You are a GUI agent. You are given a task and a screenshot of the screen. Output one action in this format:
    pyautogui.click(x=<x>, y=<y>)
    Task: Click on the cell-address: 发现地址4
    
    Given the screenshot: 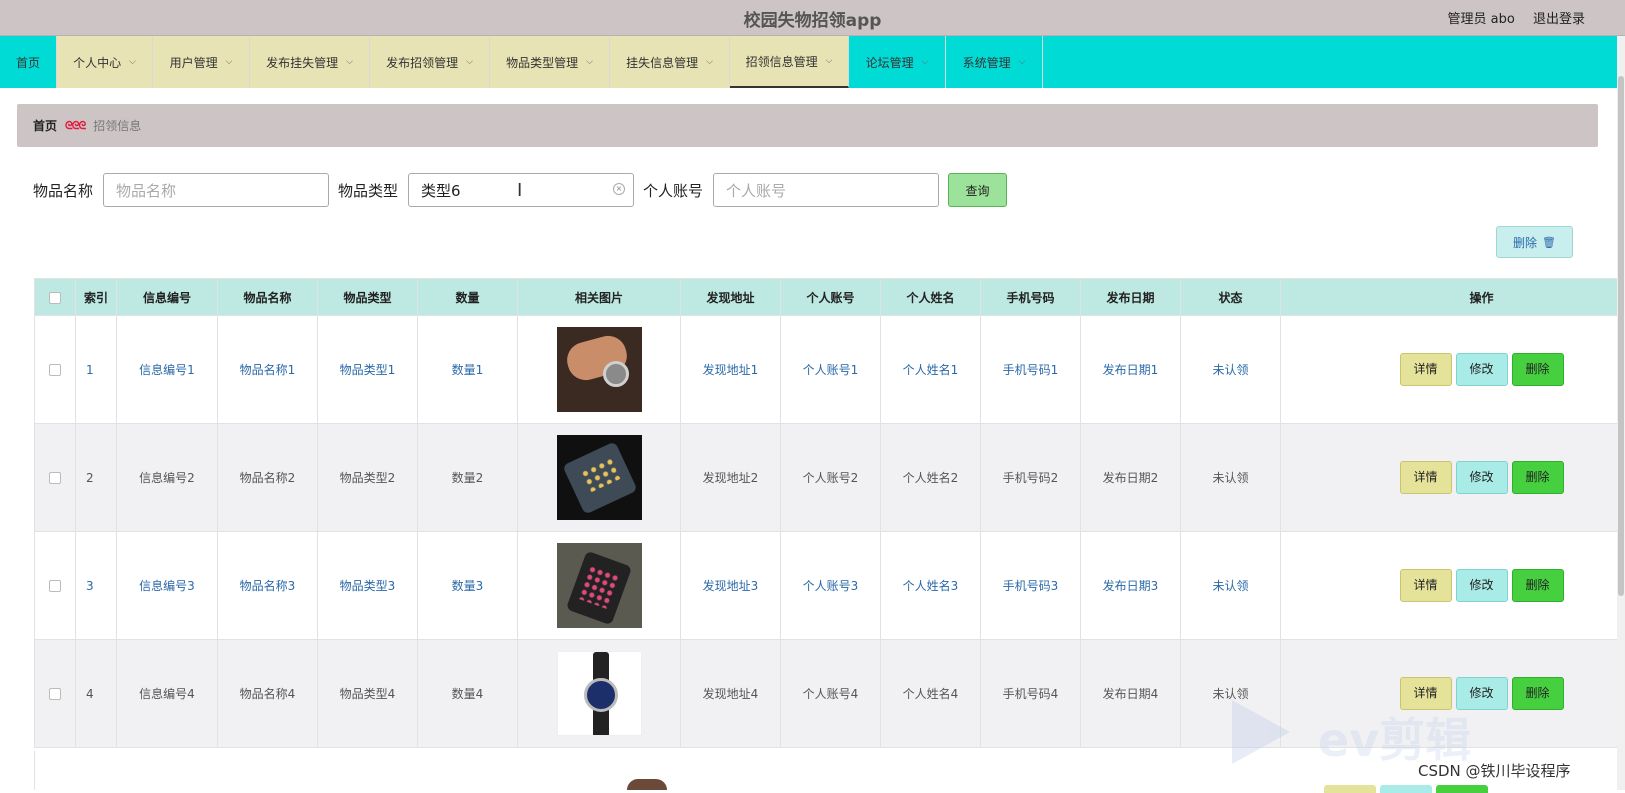 What is the action you would take?
    pyautogui.click(x=731, y=694)
    